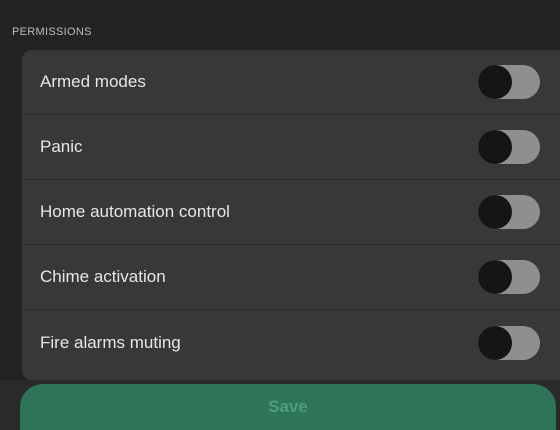  What do you see at coordinates (291, 212) in the screenshot?
I see `permission-row-home-automation-control: Home automation control` at bounding box center [291, 212].